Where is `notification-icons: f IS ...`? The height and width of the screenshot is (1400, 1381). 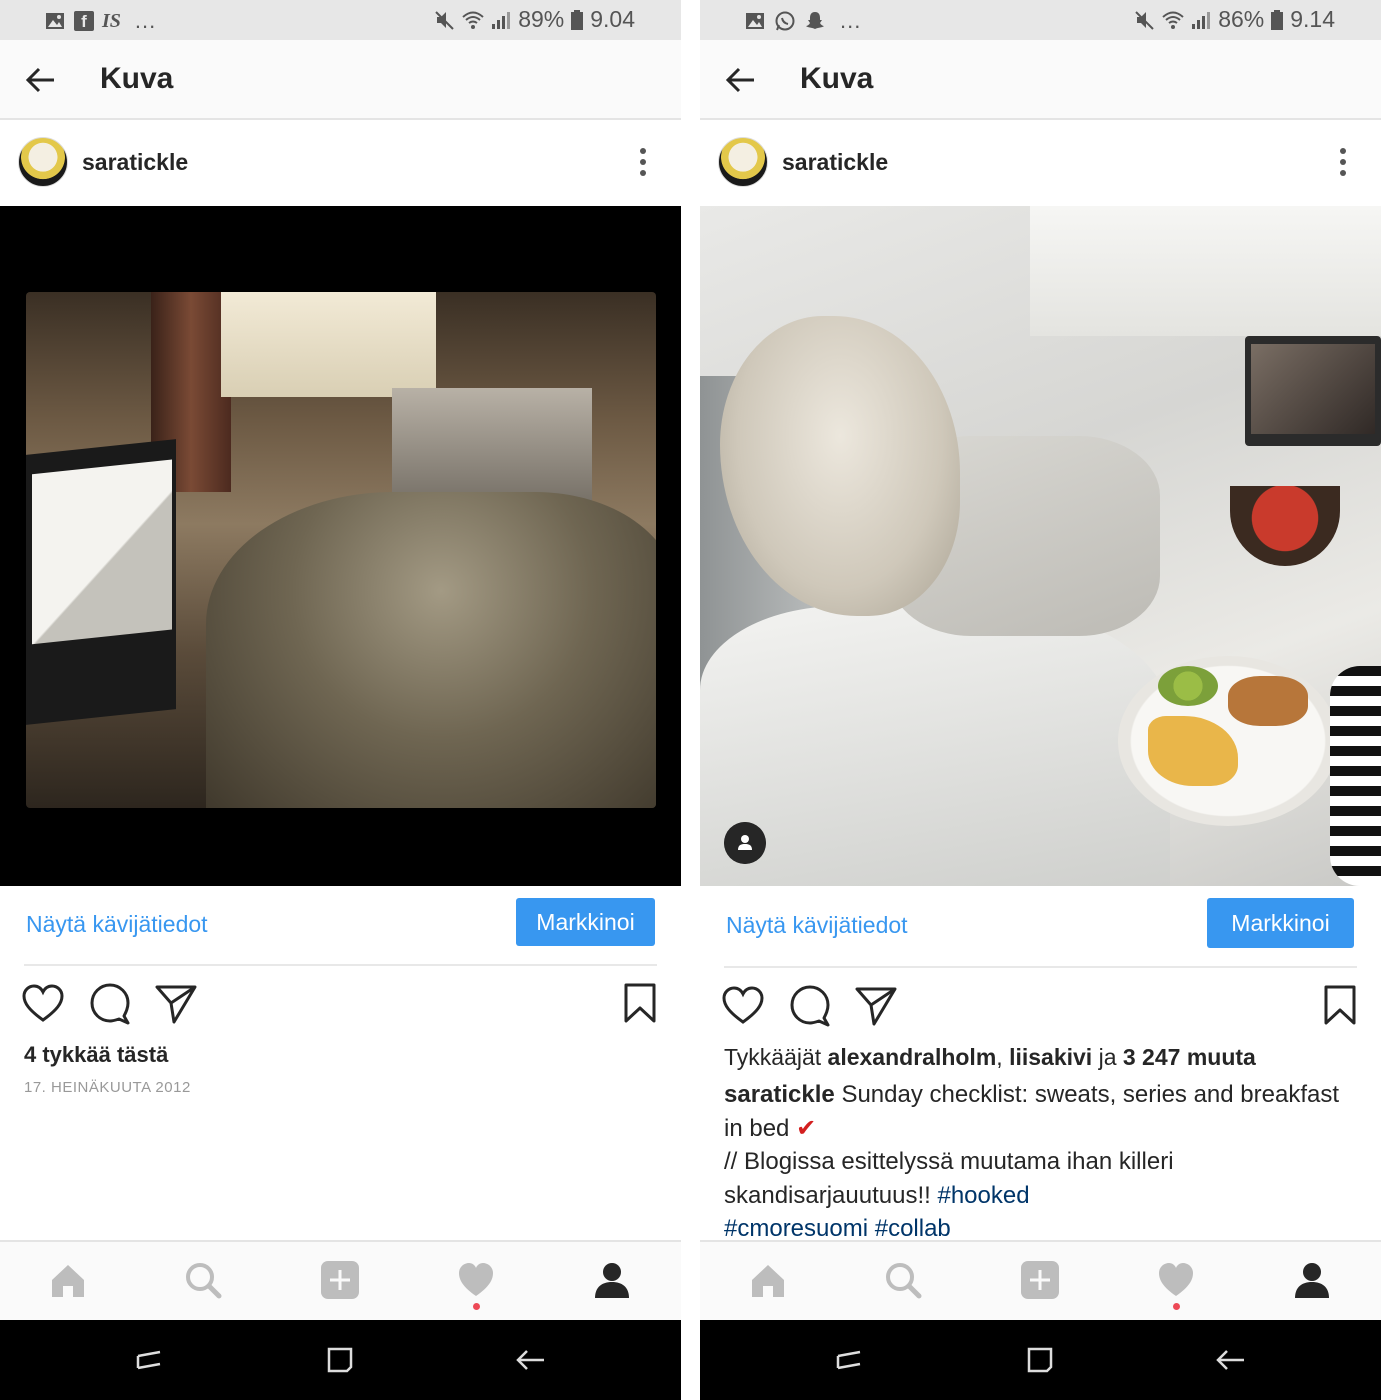 notification-icons: f IS ... is located at coordinates (100, 21).